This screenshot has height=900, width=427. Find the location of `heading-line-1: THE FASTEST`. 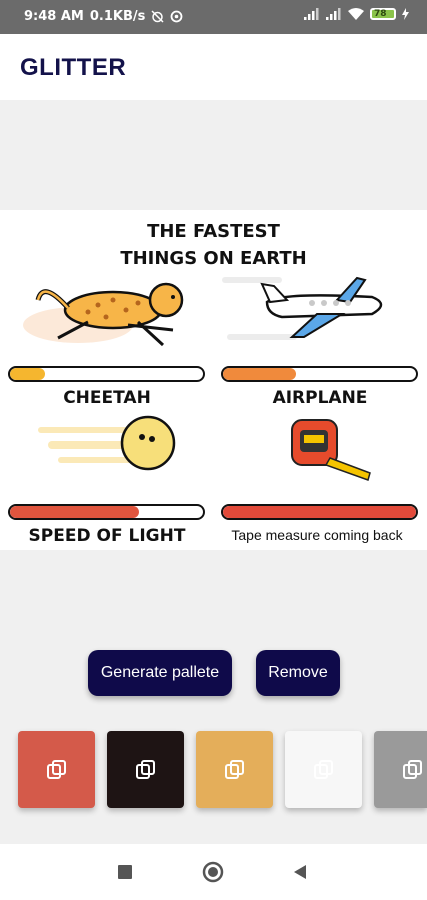

heading-line-1: THE FASTEST is located at coordinates (213, 231).